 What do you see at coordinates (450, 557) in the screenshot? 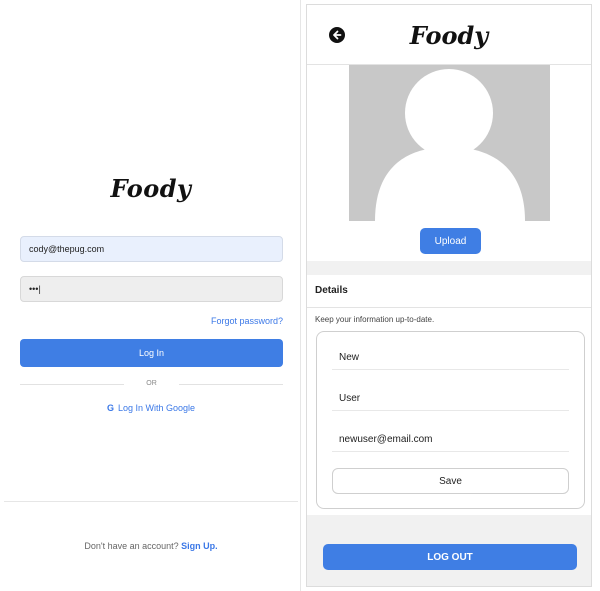
I see `logout-button: LOG OUT` at bounding box center [450, 557].